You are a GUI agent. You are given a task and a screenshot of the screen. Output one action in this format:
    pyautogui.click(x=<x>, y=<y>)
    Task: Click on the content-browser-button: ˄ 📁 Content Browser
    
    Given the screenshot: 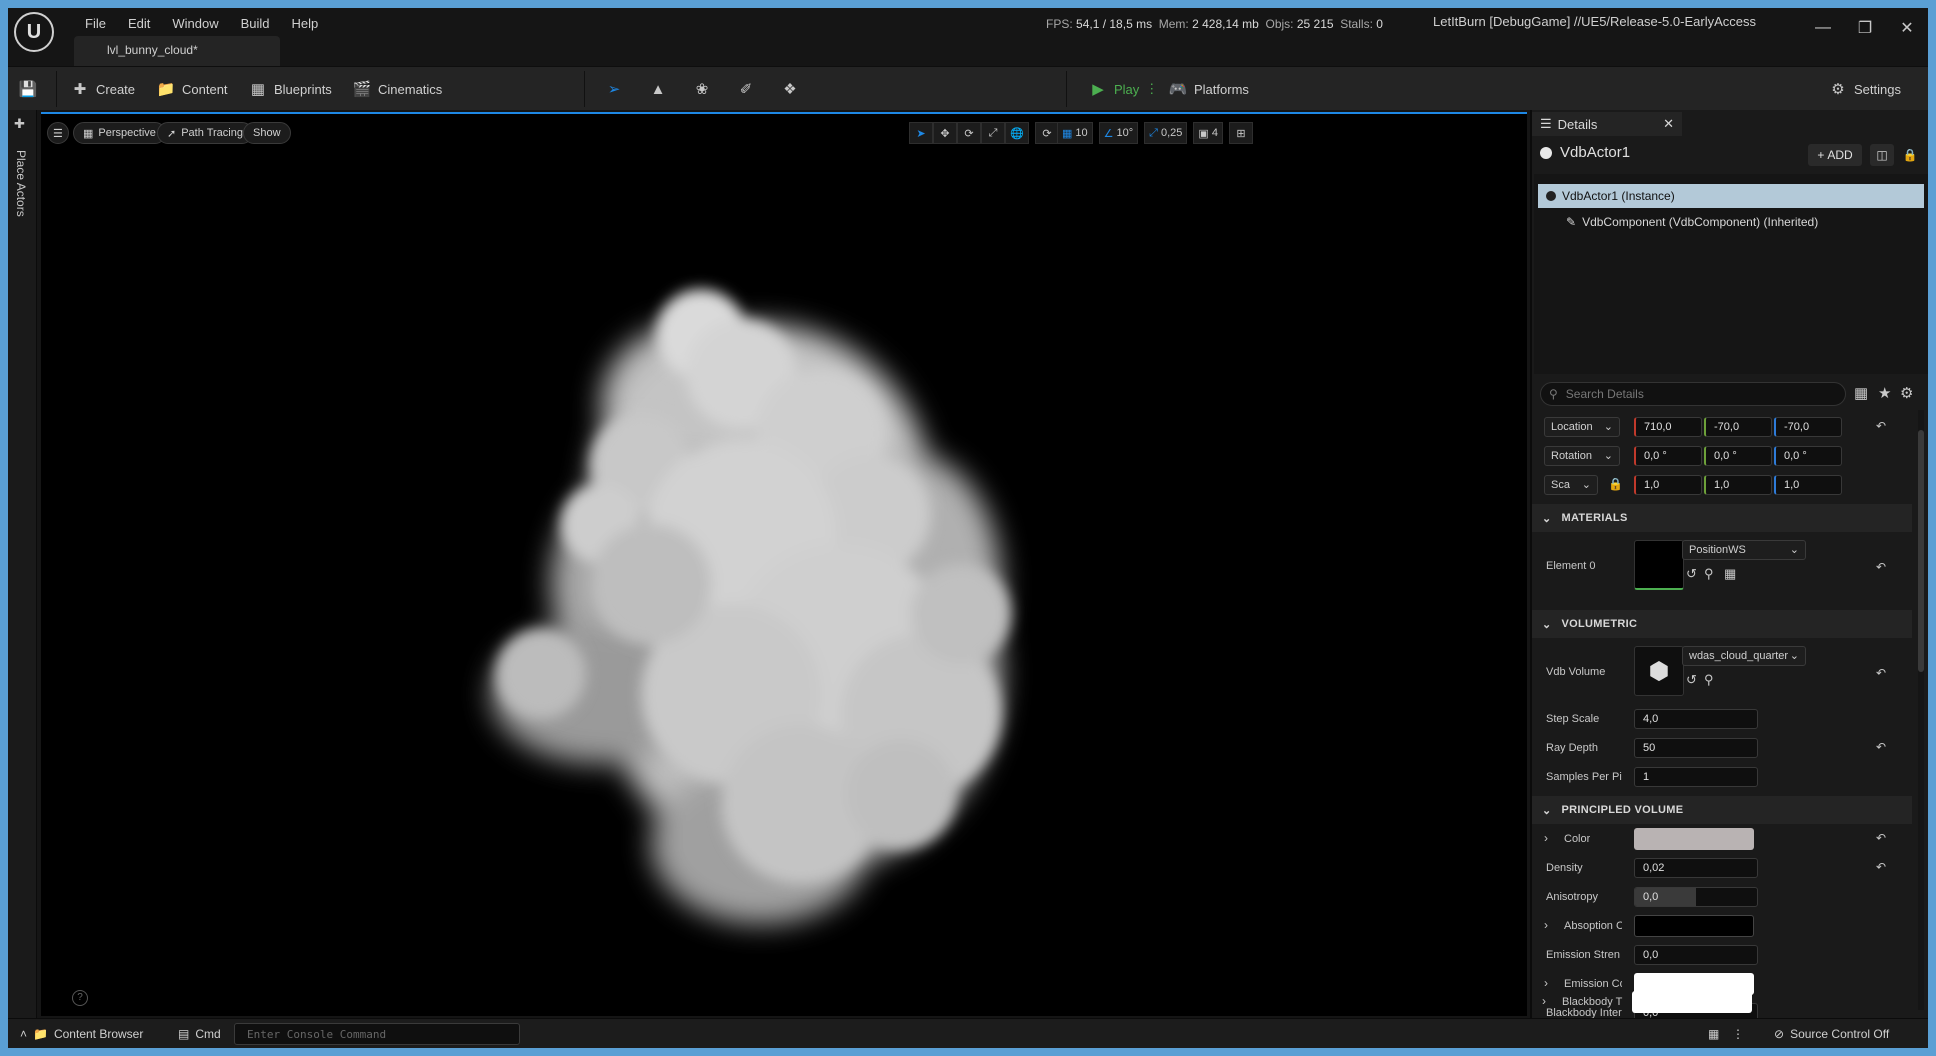 What is the action you would take?
    pyautogui.click(x=81, y=1033)
    